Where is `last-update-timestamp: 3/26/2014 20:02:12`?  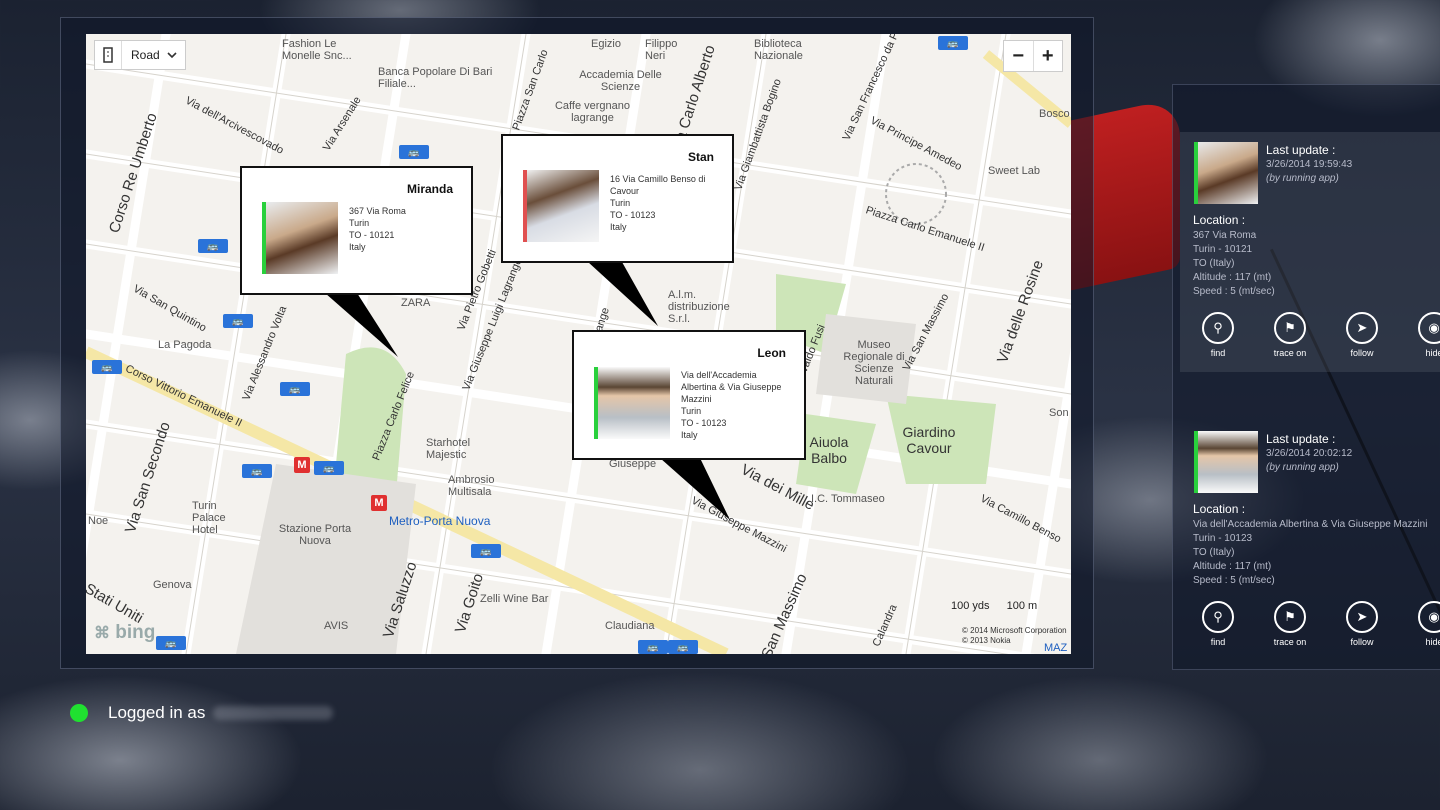
last-update-timestamp: 3/26/2014 20:02:12 is located at coordinates (1309, 453).